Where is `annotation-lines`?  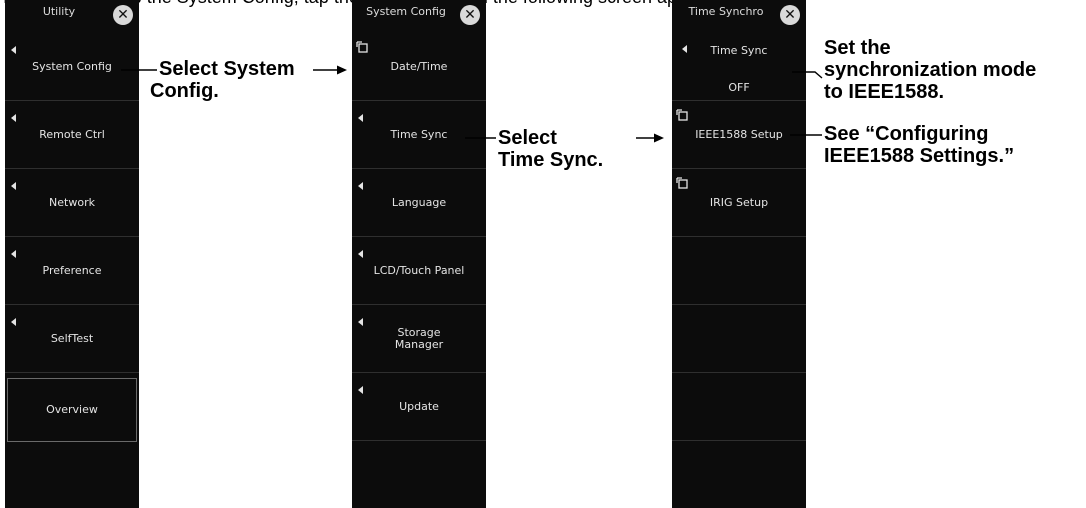 annotation-lines is located at coordinates (472, 104).